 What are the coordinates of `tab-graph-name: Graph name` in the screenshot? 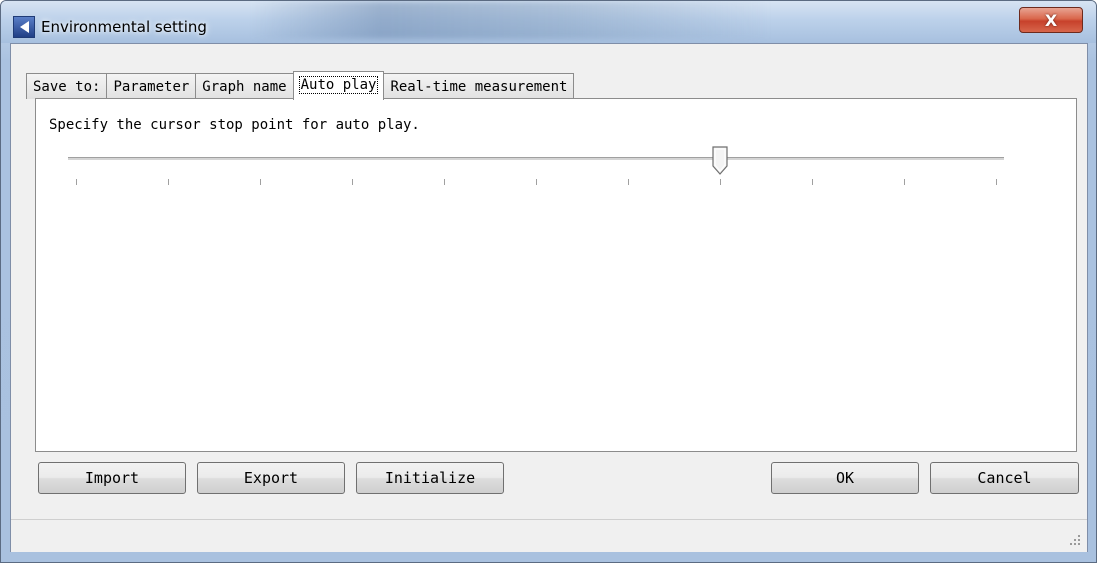 It's located at (244, 86).